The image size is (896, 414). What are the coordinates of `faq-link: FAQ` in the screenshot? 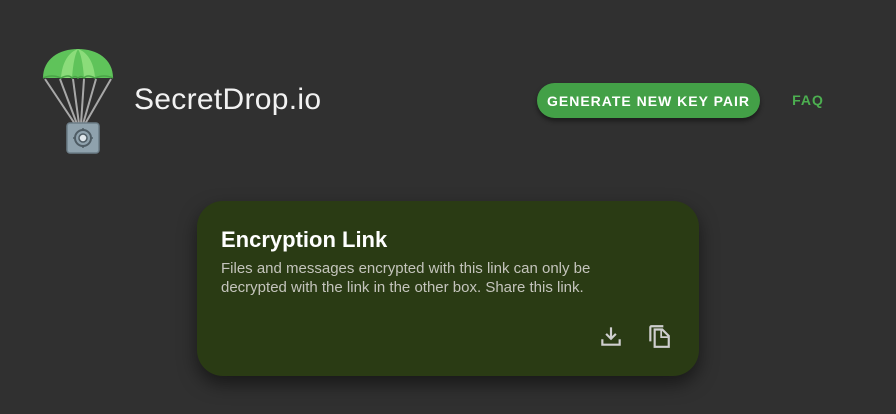 It's located at (808, 100).